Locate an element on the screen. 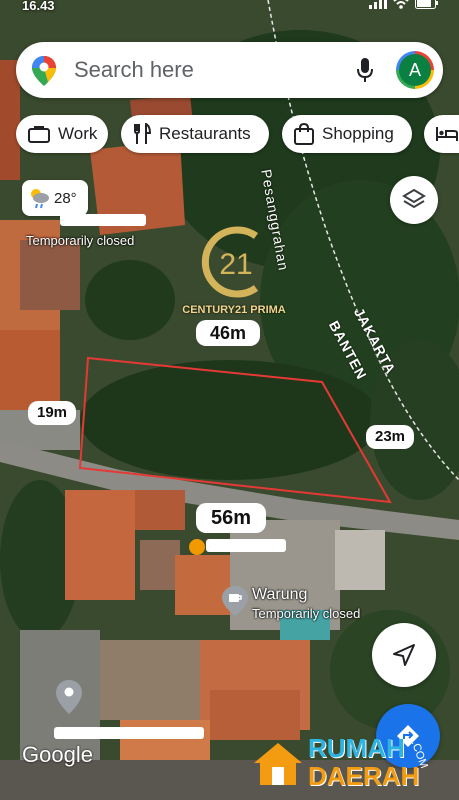 The width and height of the screenshot is (459, 800). layers-icon is located at coordinates (414, 198).